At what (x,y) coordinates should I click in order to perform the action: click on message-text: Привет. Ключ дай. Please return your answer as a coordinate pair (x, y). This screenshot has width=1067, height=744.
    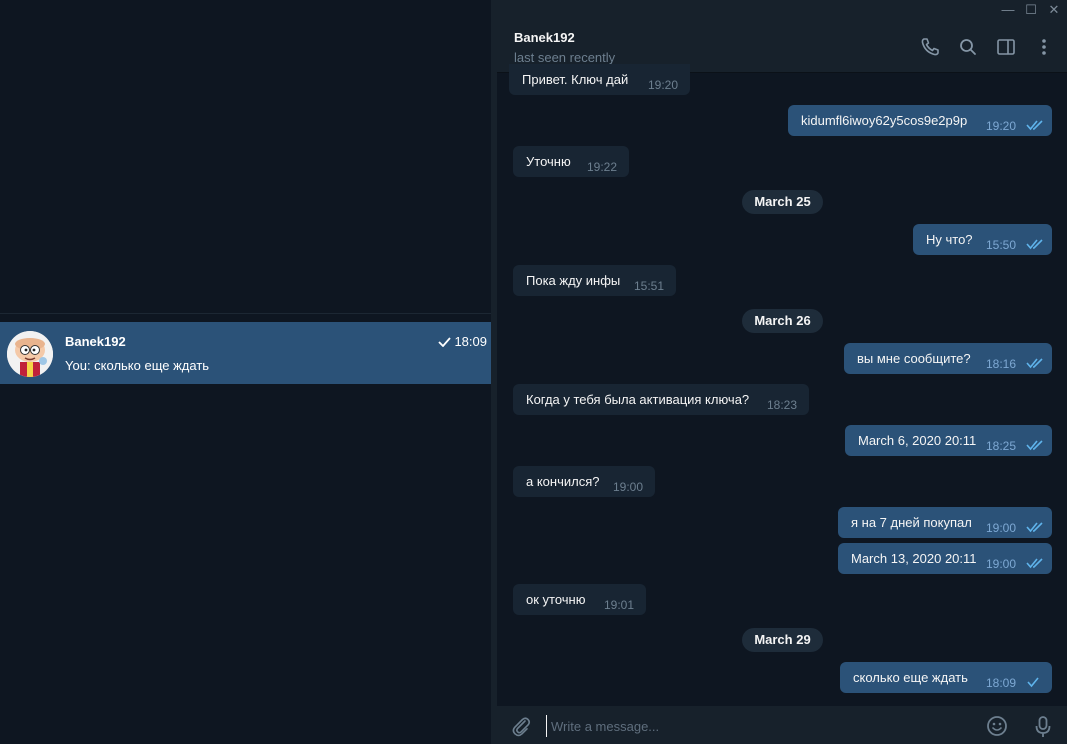
    Looking at the image, I should click on (575, 79).